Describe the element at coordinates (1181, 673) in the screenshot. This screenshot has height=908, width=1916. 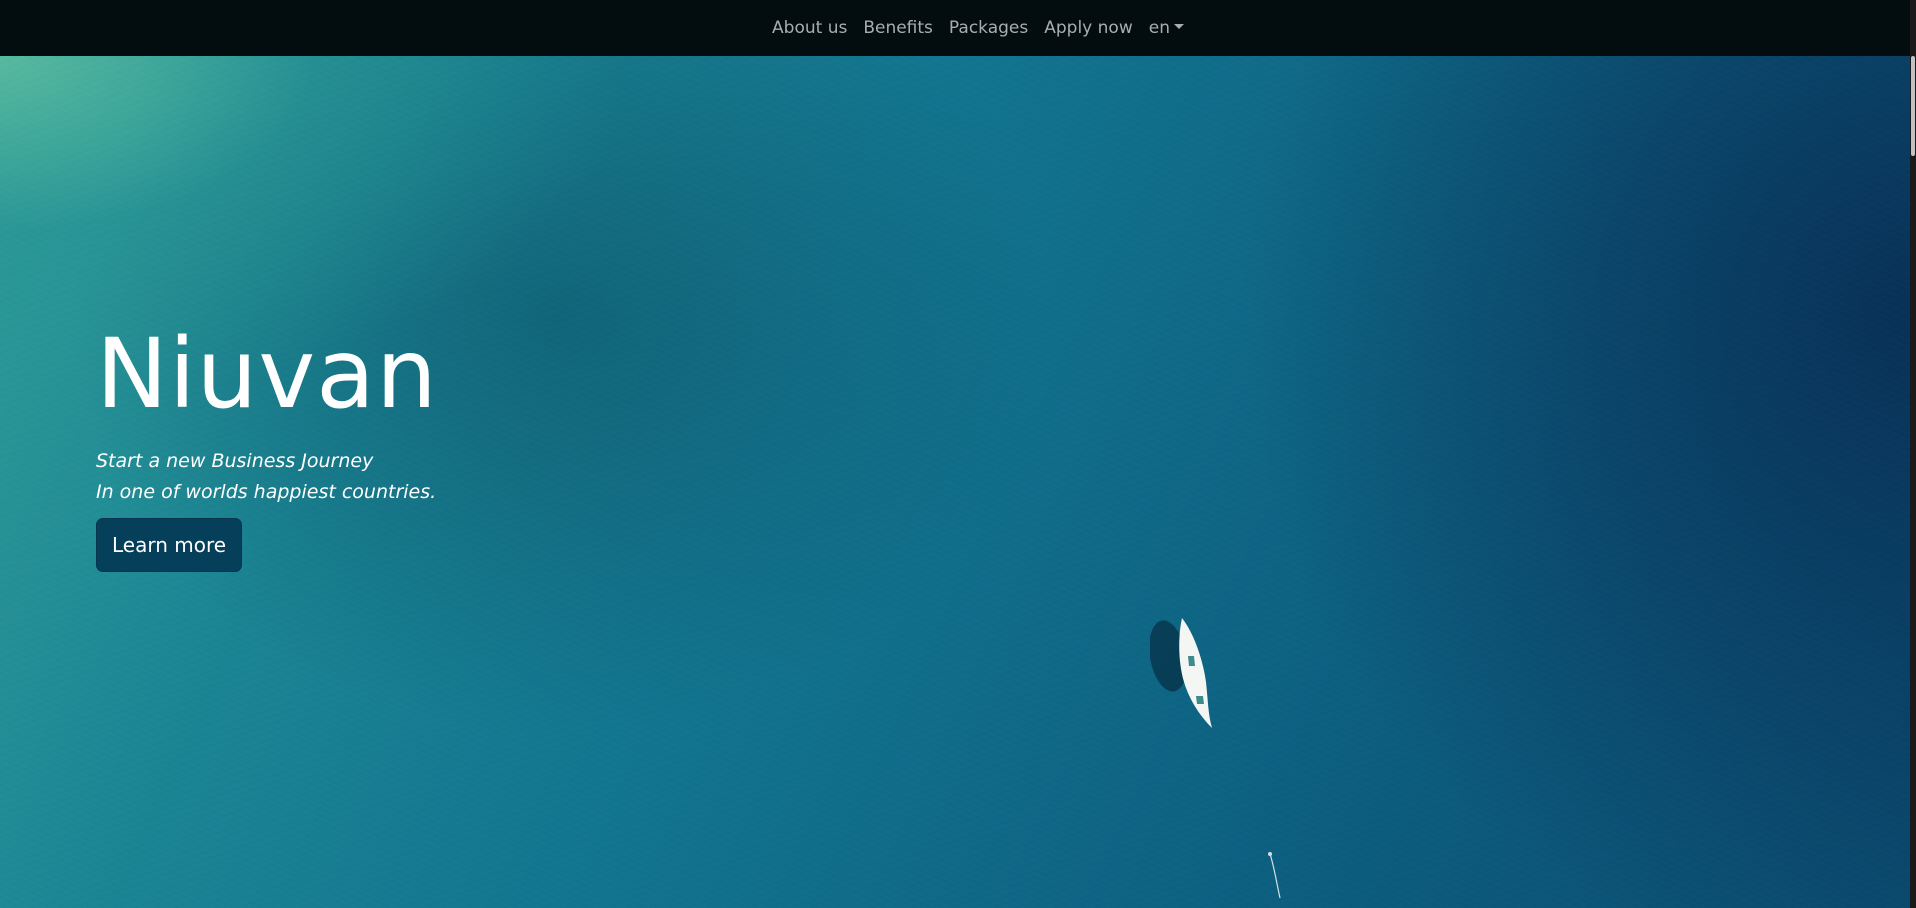
I see `boat-icon` at that location.